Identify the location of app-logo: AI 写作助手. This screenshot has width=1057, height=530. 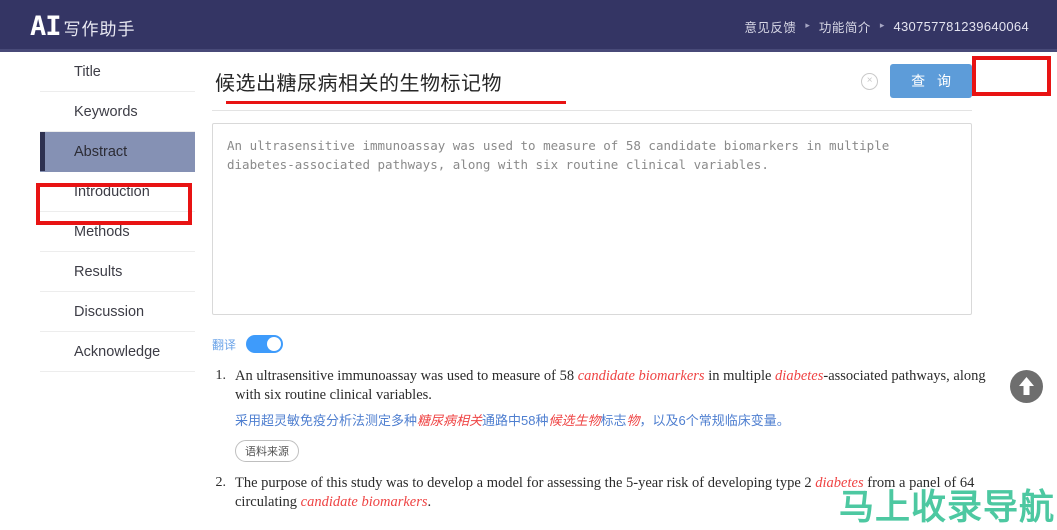
(83, 26).